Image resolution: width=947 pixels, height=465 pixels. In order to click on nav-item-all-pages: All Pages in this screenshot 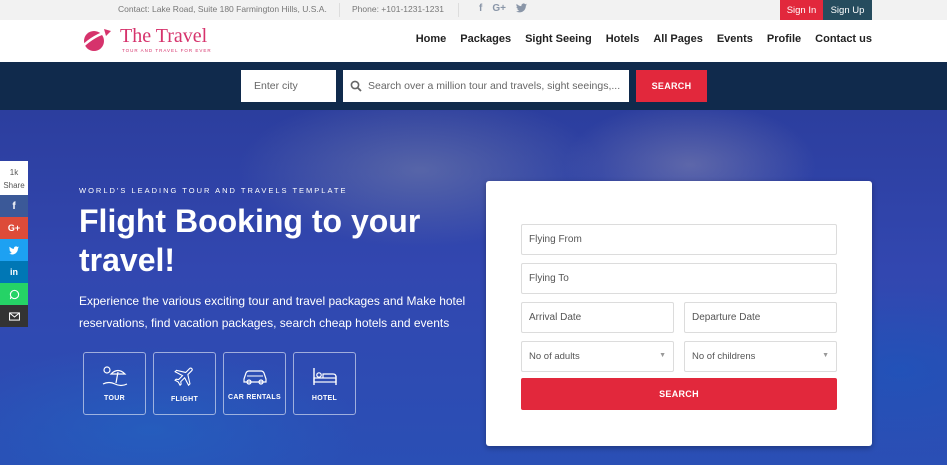, I will do `click(678, 39)`.